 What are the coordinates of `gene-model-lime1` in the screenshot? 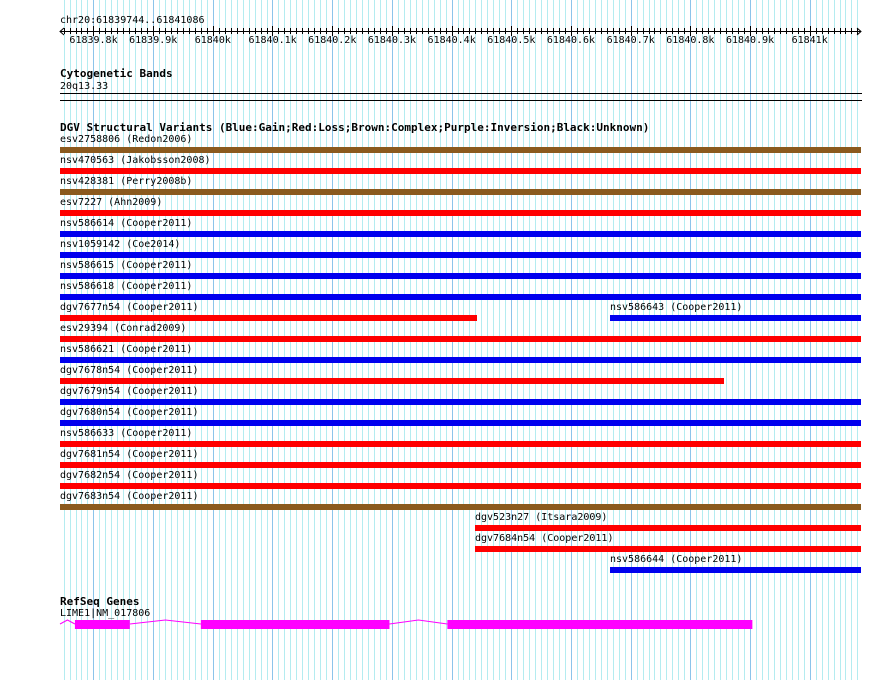 It's located at (445, 624).